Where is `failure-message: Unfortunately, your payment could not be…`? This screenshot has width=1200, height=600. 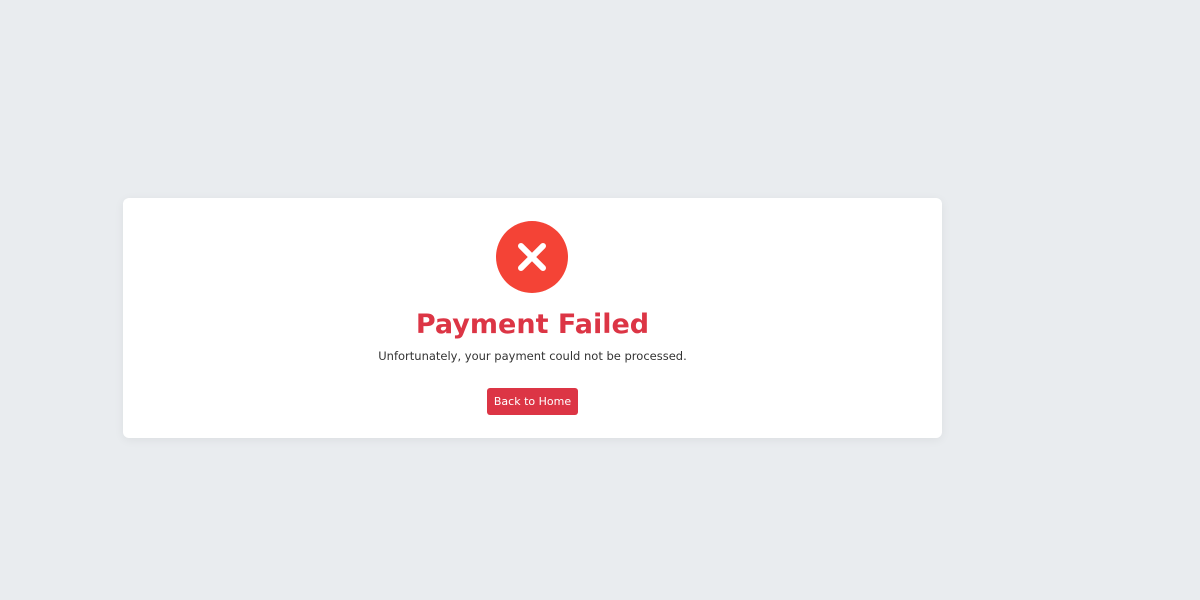
failure-message: Unfortunately, your payment could not be… is located at coordinates (532, 356).